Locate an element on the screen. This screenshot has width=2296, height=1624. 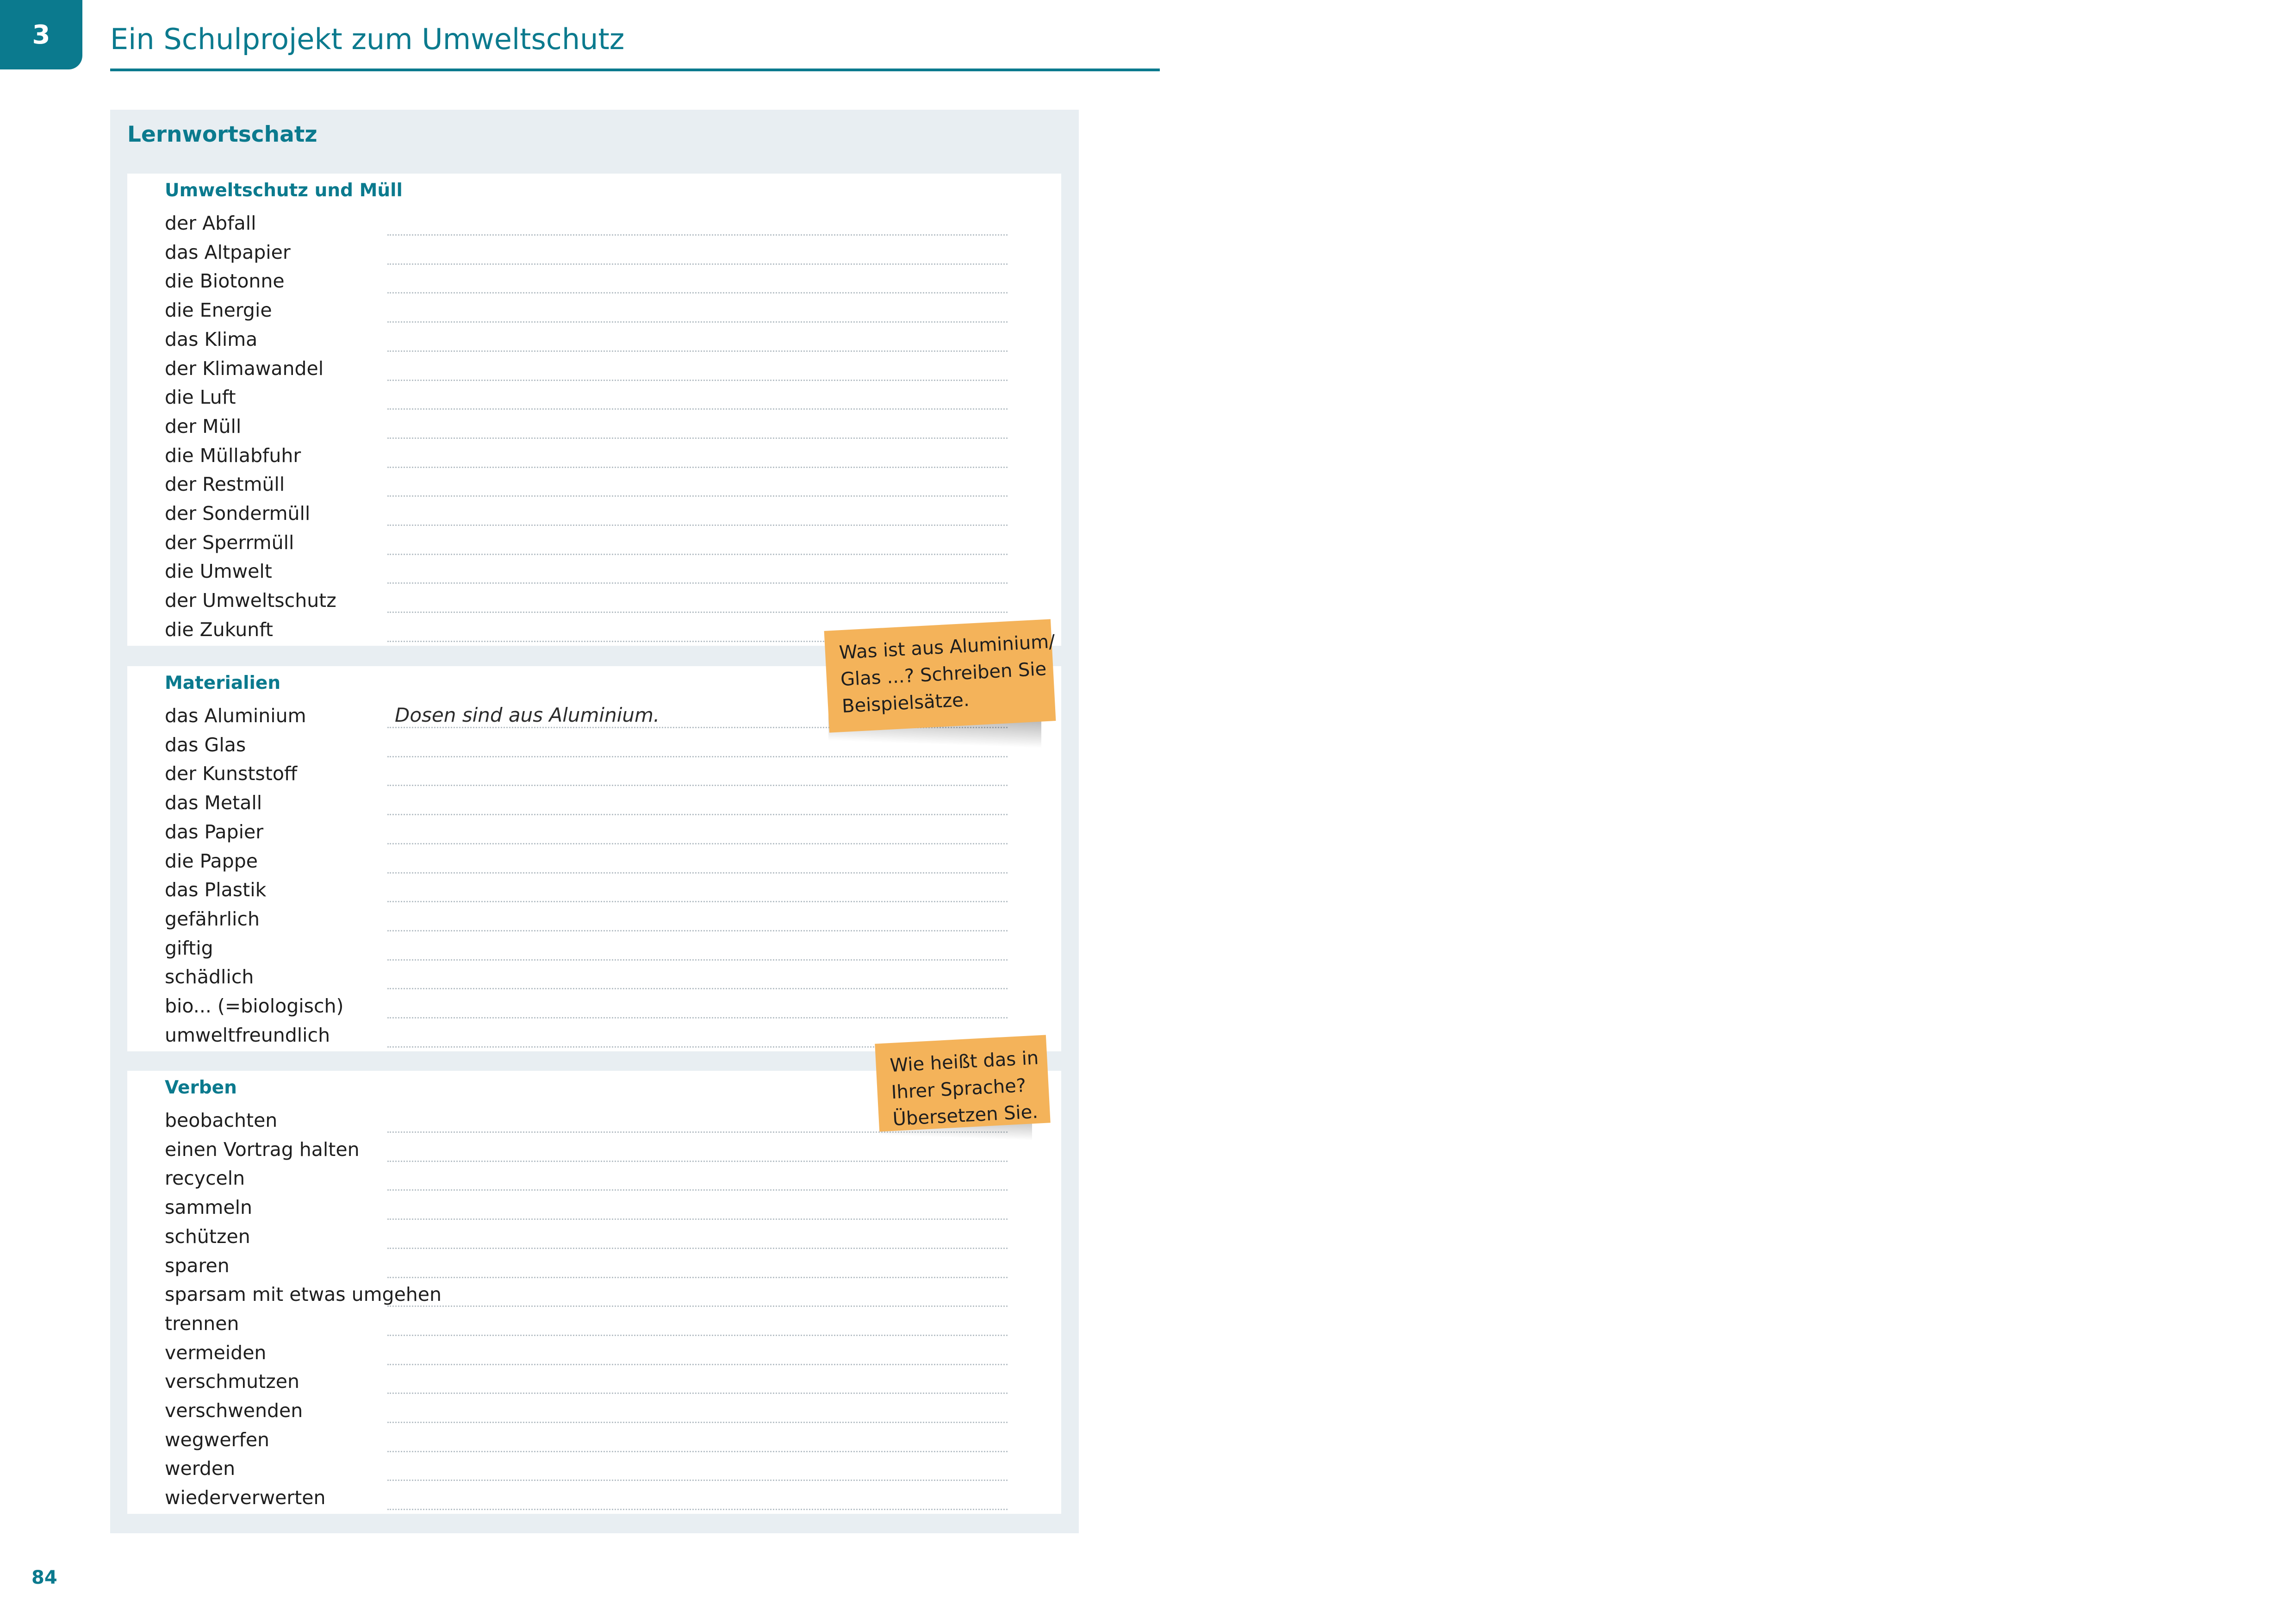
vocab-term: beobachten is located at coordinates (221, 1120).